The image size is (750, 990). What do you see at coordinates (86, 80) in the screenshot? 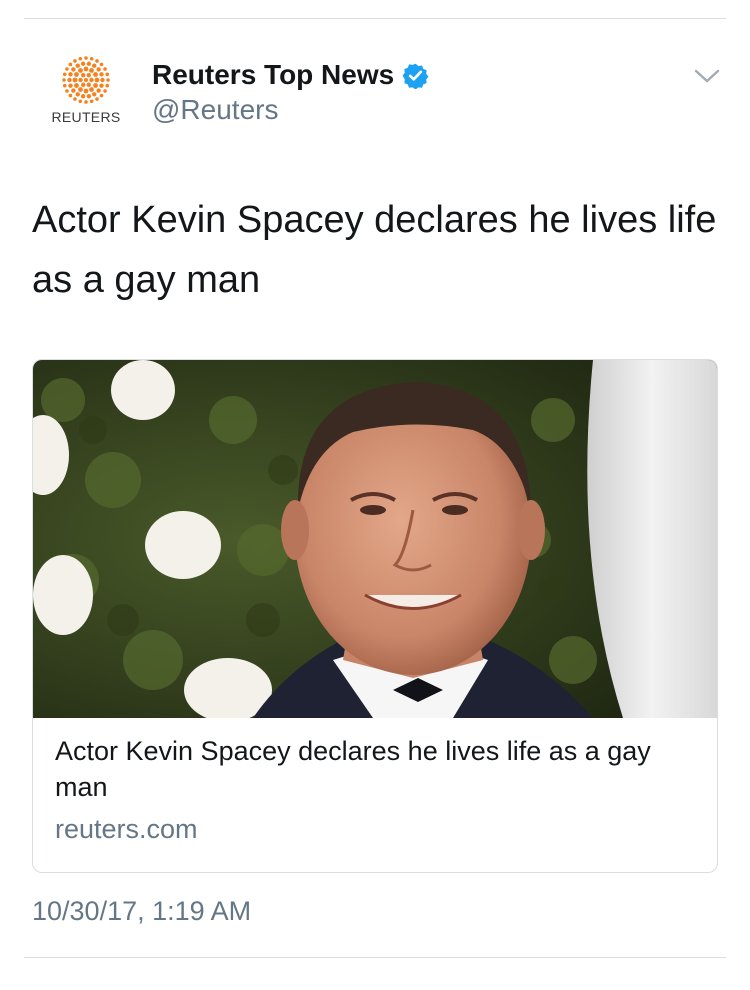
I see `reuters-logo-icon` at bounding box center [86, 80].